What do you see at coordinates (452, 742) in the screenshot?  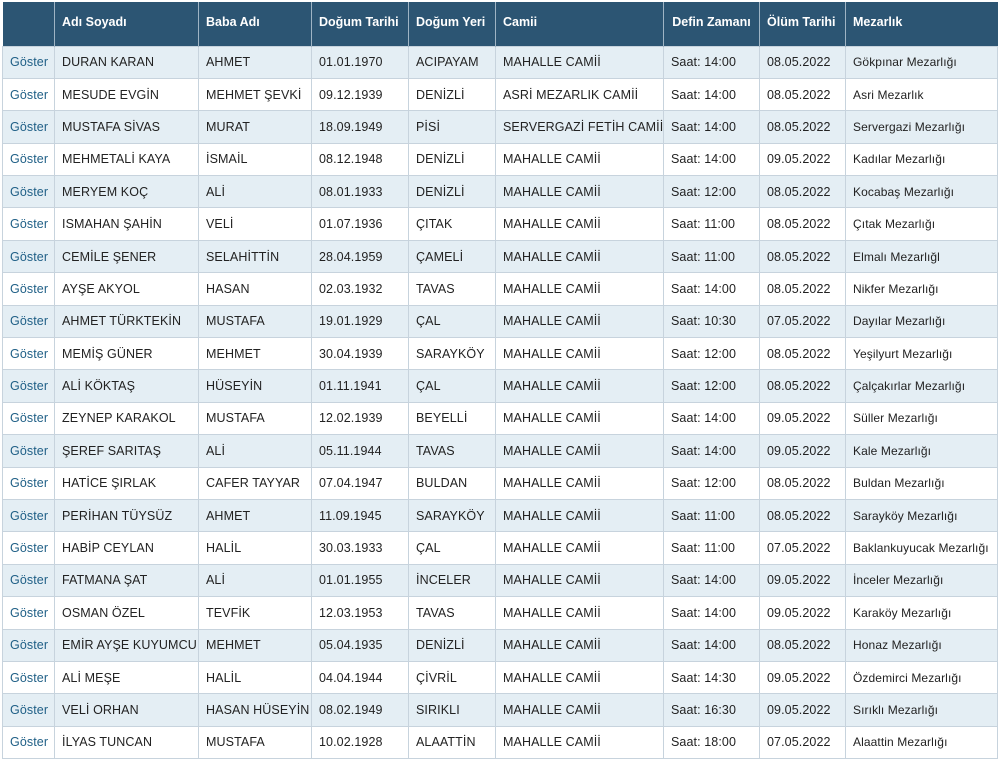 I see `cell-birth-place: ALAATTİN` at bounding box center [452, 742].